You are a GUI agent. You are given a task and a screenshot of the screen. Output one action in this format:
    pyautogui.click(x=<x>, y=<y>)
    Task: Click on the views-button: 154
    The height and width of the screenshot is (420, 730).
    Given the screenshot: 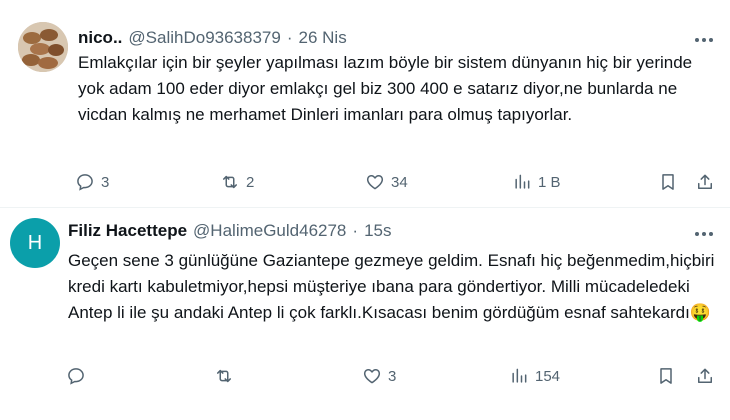 What is the action you would take?
    pyautogui.click(x=534, y=376)
    